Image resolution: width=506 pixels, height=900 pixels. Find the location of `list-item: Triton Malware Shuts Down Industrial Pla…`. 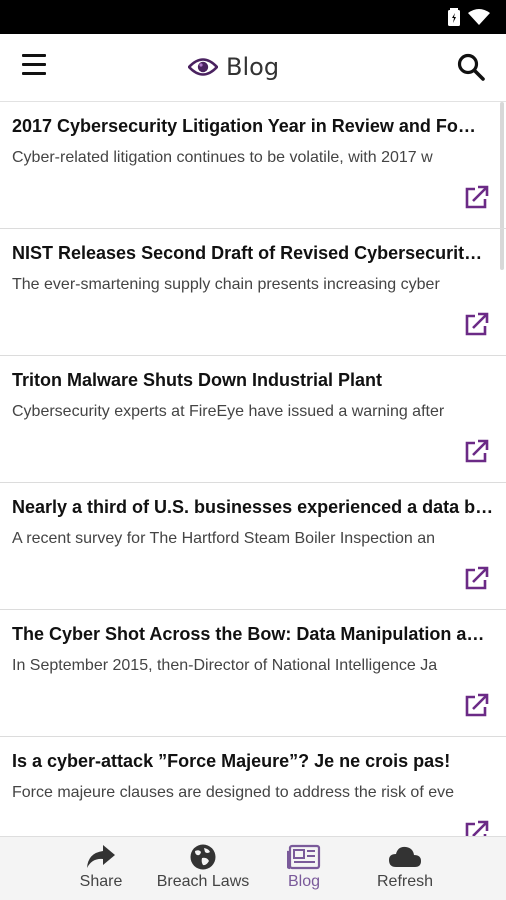

list-item: Triton Malware Shuts Down Industrial Pla… is located at coordinates (253, 419).